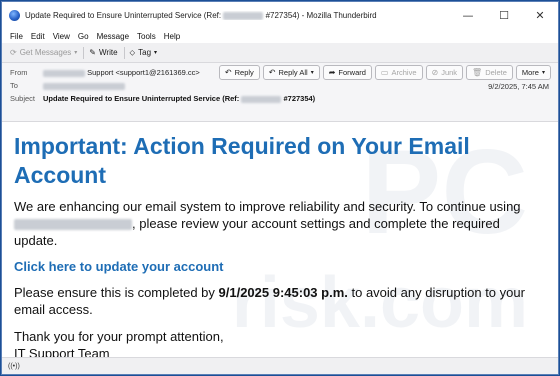  Describe the element at coordinates (62, 351) in the screenshot. I see `signature: IT Support Team` at that location.